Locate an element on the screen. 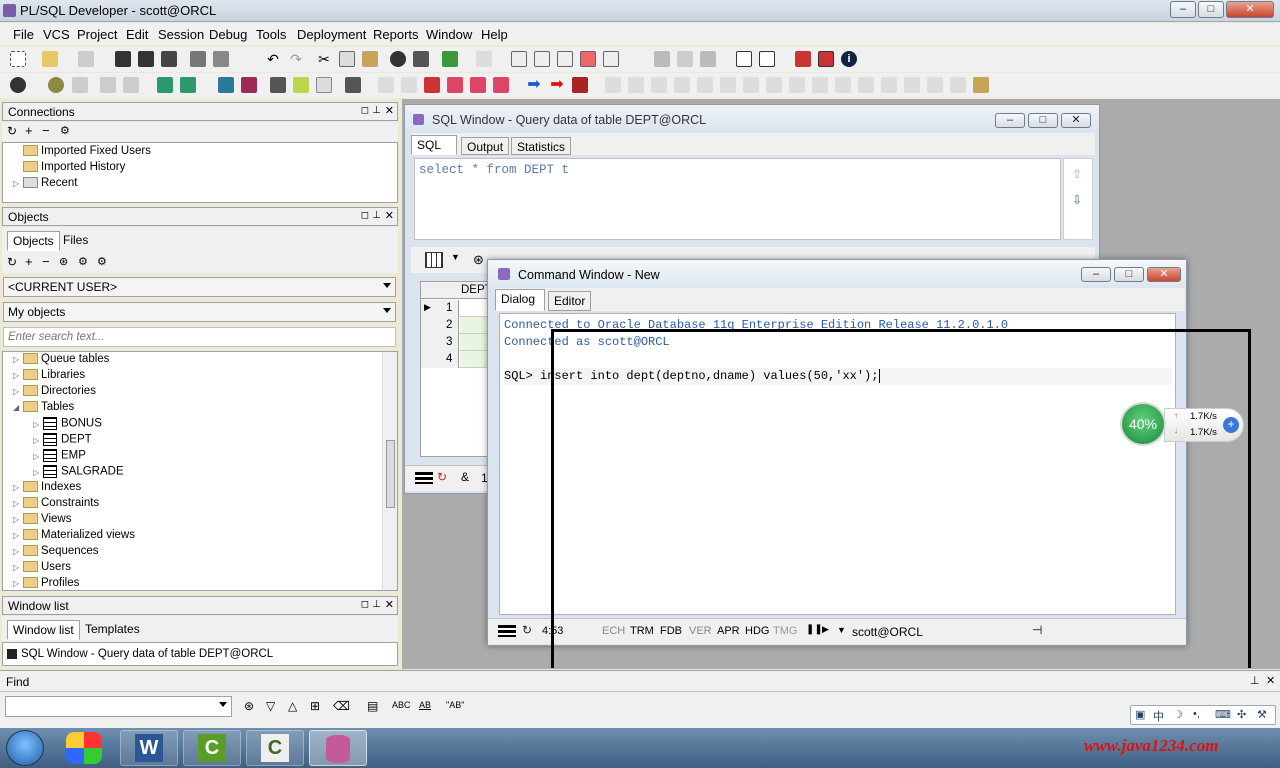 The image size is (1280, 768). tree-item: ▷ Directories is located at coordinates (54, 393).